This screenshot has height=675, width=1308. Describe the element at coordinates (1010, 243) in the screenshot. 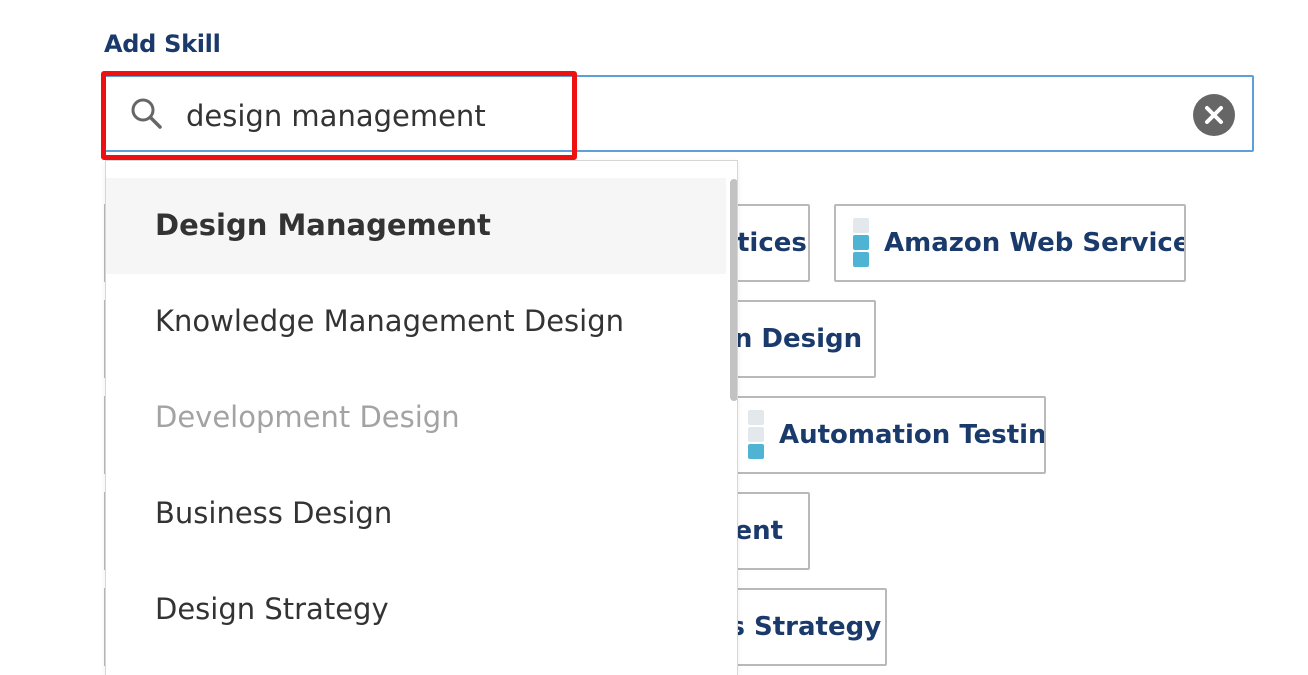

I see `skill-chip-amazon-web-services: Amazon Web Services` at that location.